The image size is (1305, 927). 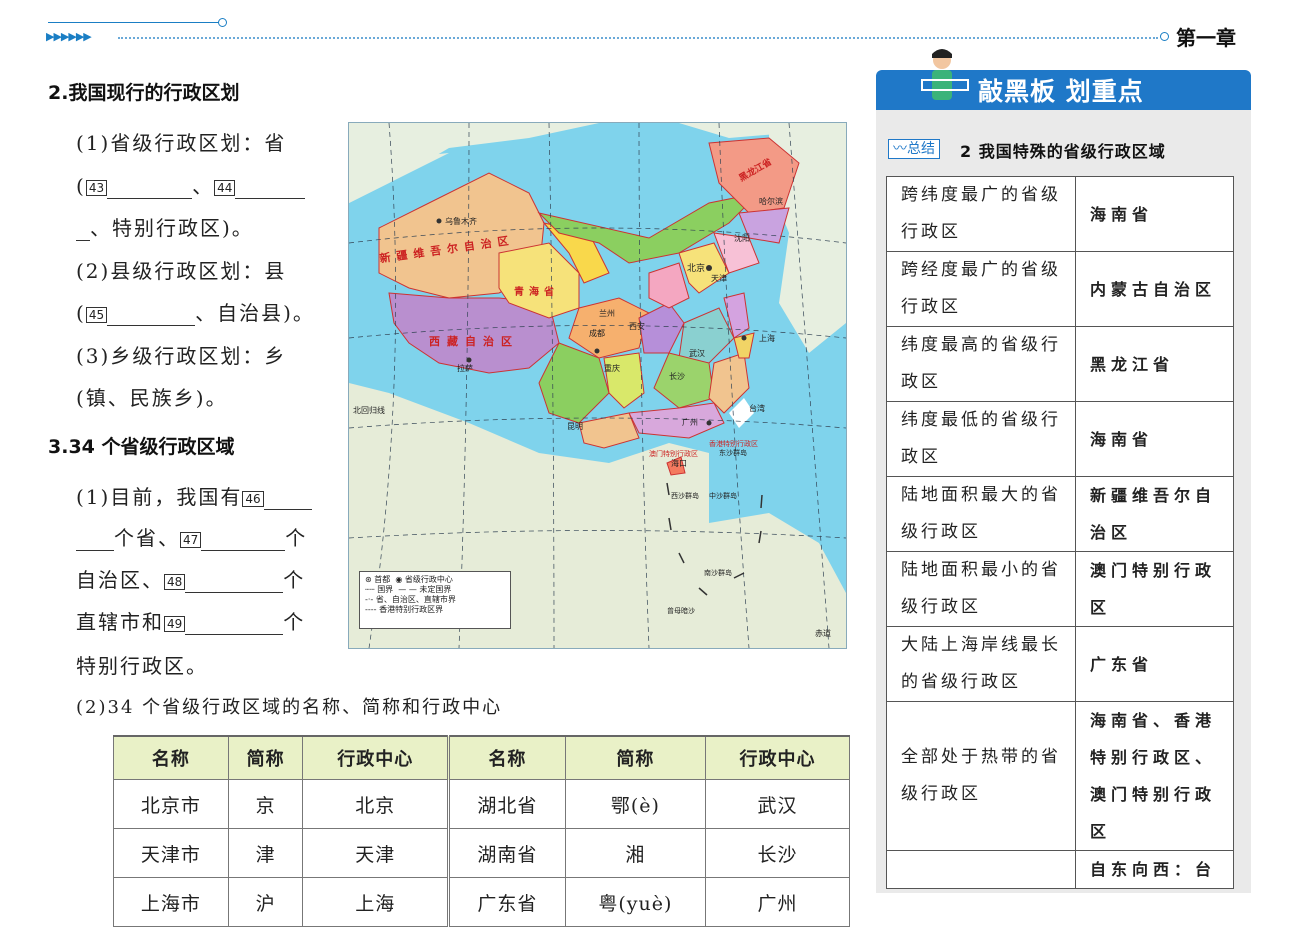 I want to click on section2-title: 2.我国现行的行政区划, so click(x=144, y=93).